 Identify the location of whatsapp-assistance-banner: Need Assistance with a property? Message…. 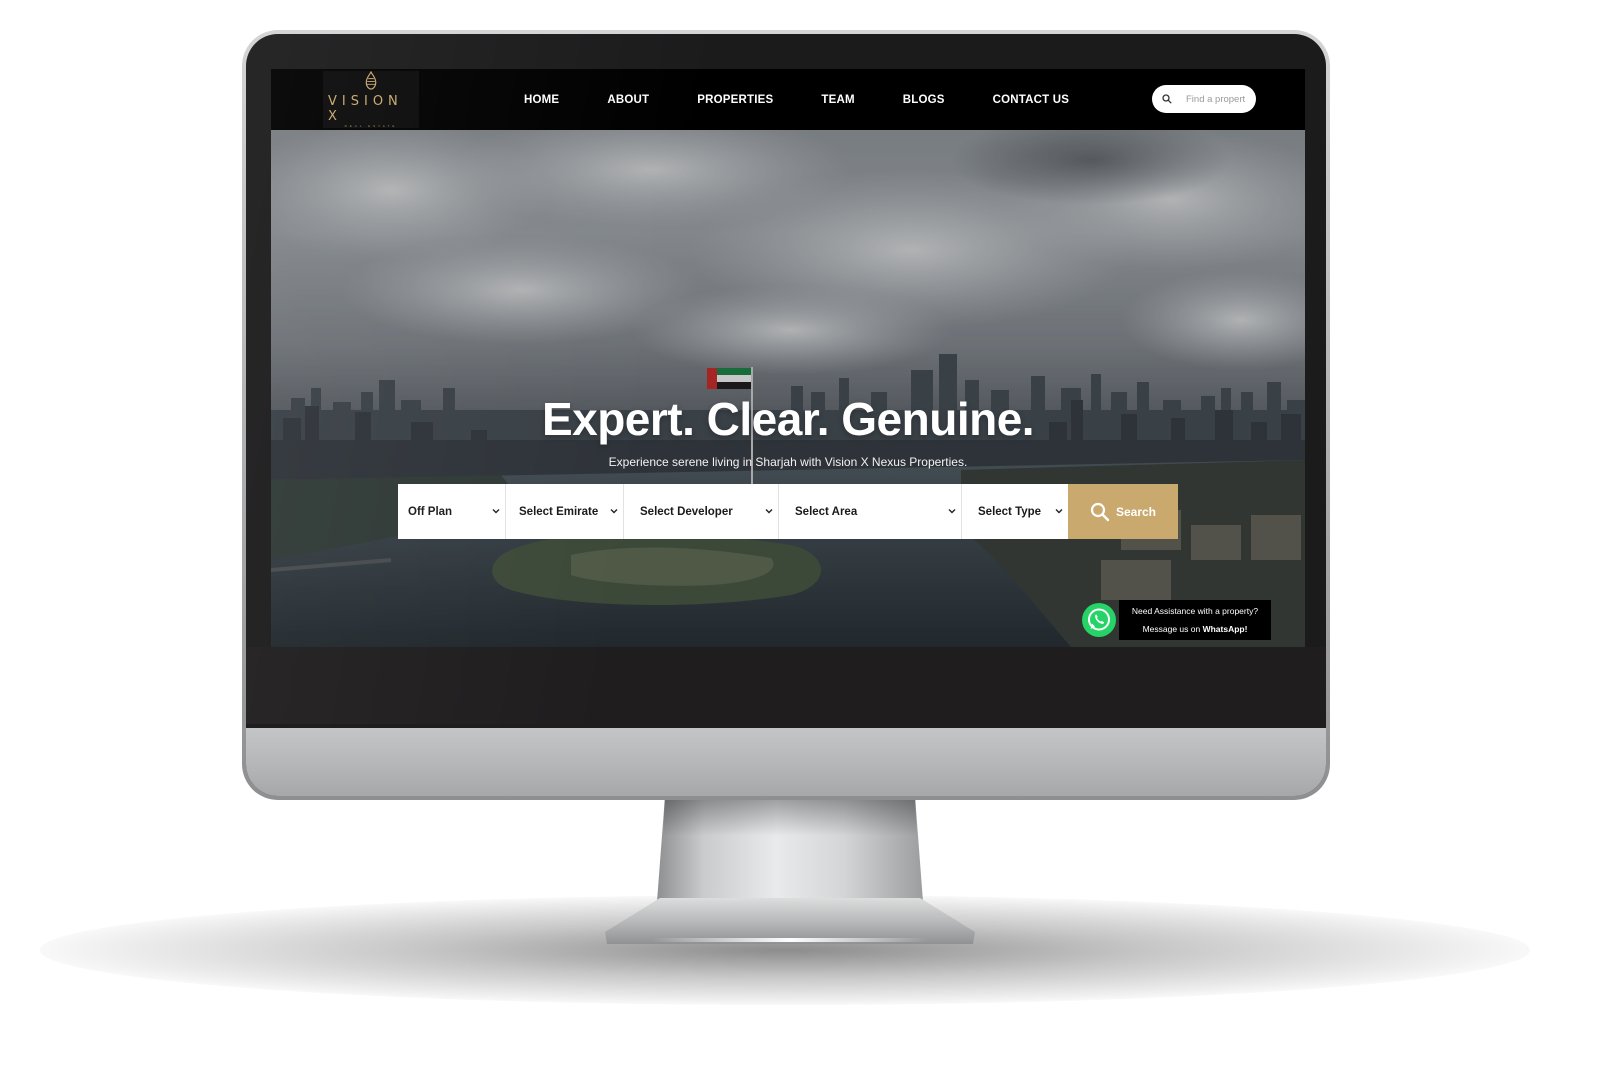
(1195, 620).